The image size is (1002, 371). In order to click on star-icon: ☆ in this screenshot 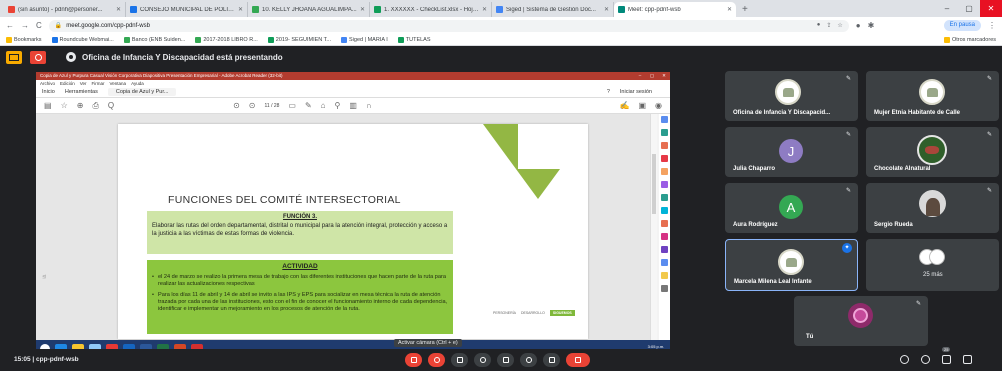, I will do `click(839, 25)`.